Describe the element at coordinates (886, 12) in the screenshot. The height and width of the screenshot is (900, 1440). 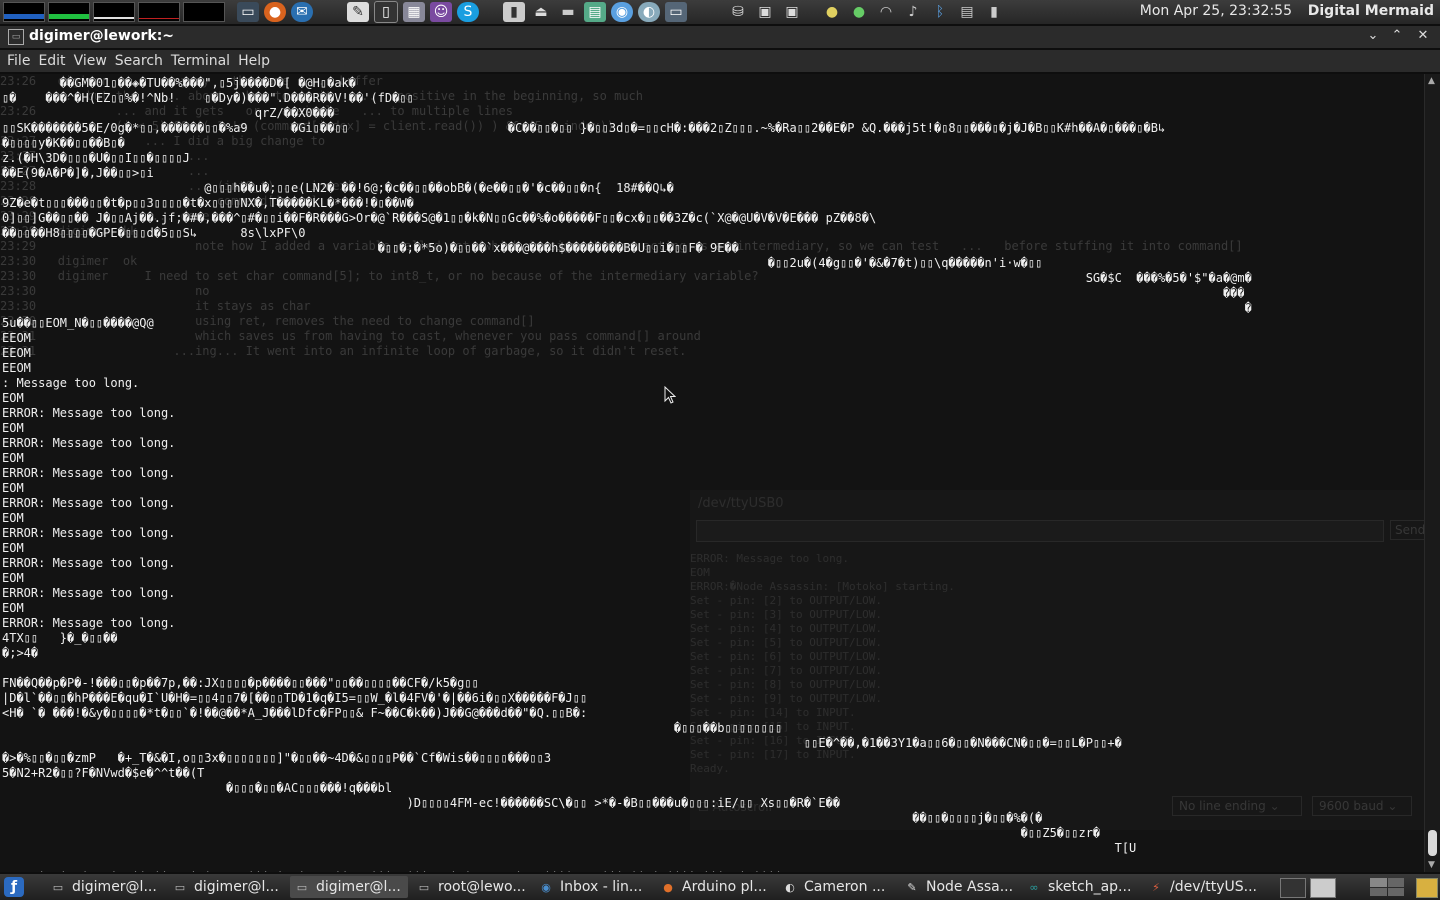
I see `wifi-icon: ◠` at that location.